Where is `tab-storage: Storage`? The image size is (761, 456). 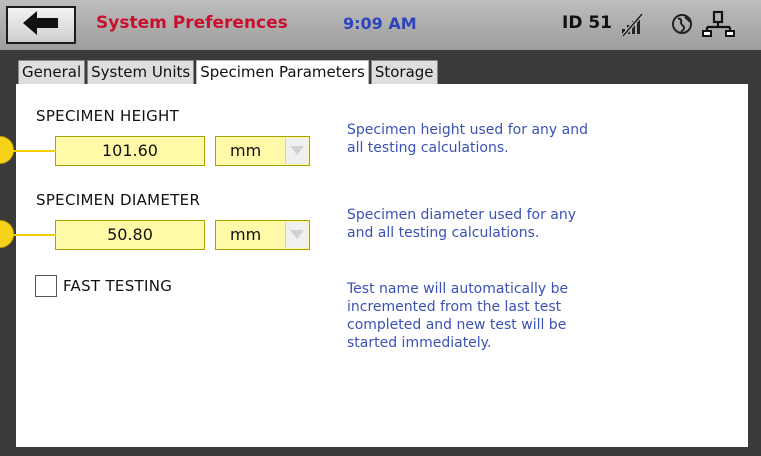 tab-storage: Storage is located at coordinates (404, 72).